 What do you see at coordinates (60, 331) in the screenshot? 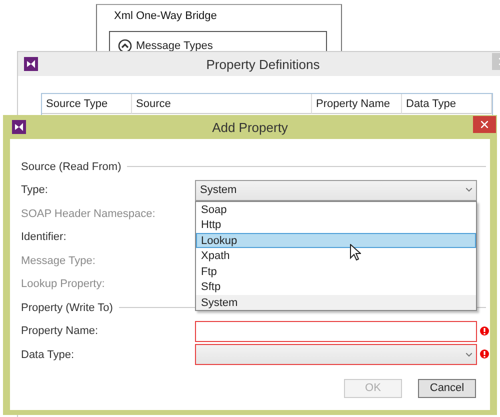
I see `field-label: Property Name:` at bounding box center [60, 331].